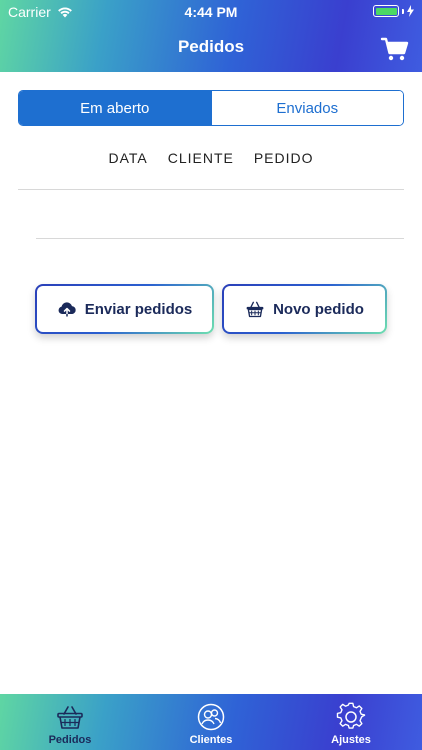 This screenshot has width=422, height=750. I want to click on send-orders-label: Enviar pedidos, so click(138, 309).